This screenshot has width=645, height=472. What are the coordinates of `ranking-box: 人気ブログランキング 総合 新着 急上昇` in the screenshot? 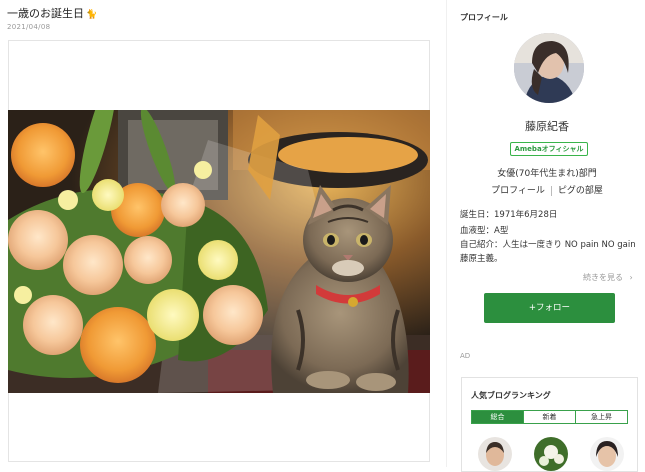 It's located at (549, 424).